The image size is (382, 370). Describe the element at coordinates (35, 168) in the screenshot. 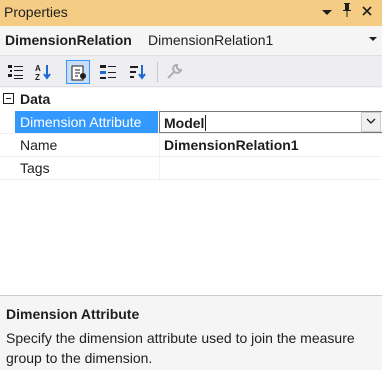

I see `property-name: Tags` at that location.